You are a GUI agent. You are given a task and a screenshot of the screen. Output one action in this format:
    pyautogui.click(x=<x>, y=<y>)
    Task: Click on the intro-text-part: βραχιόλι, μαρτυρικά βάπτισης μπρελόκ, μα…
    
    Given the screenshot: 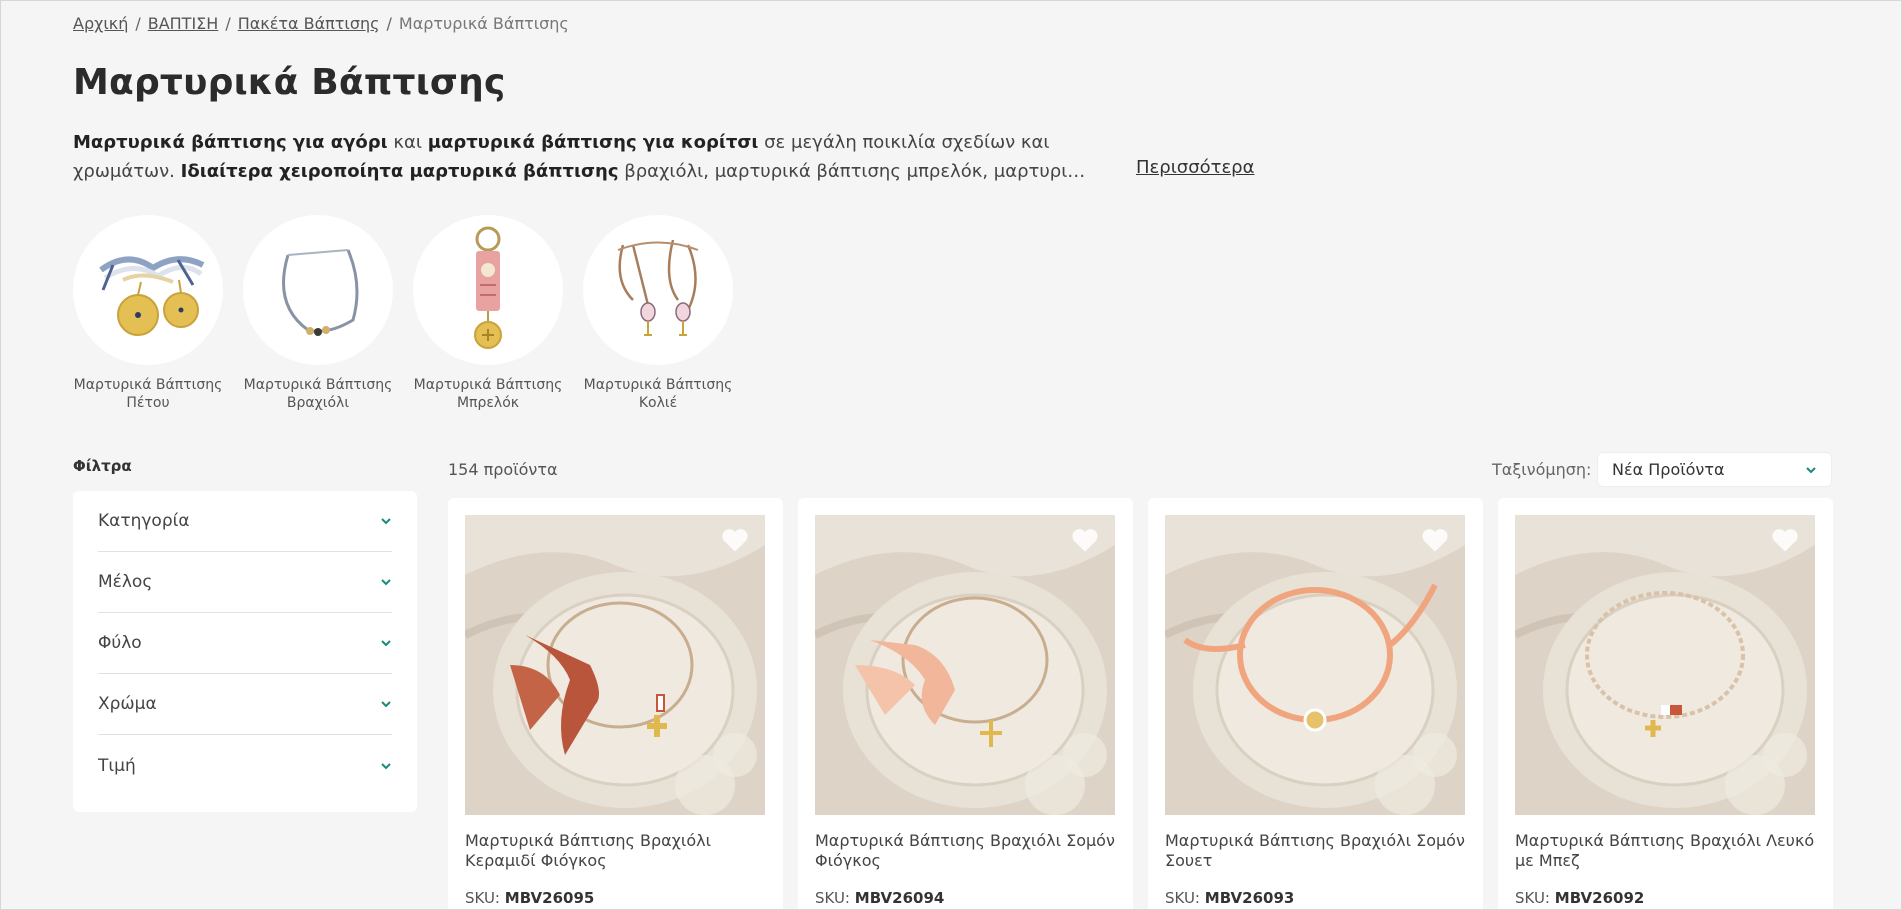 What is the action you would take?
    pyautogui.click(x=852, y=171)
    